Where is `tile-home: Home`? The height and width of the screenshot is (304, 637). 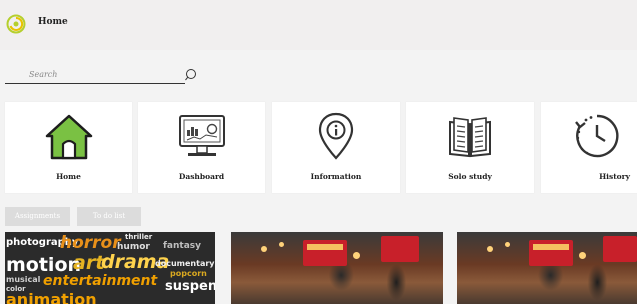
tile-home: Home is located at coordinates (68, 147).